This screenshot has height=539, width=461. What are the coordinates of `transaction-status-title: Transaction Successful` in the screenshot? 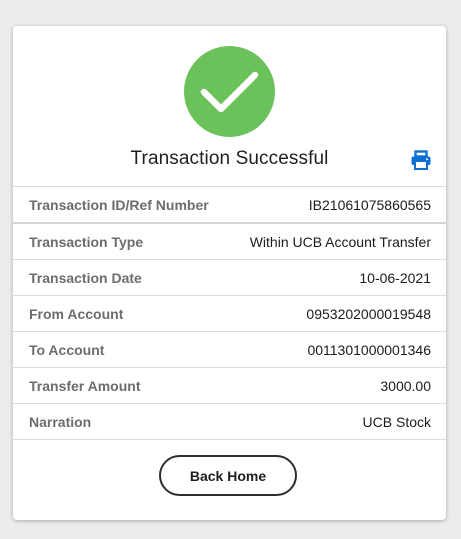 It's located at (229, 158).